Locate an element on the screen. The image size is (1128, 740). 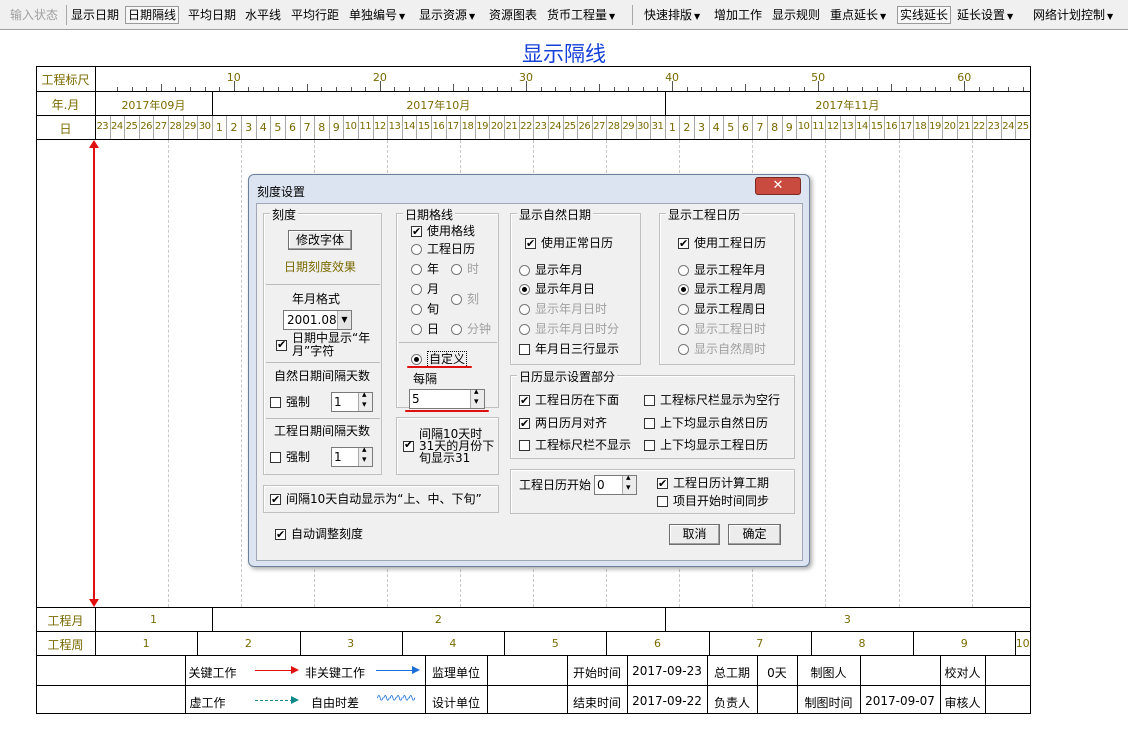
critical-line-sample is located at coordinates (274, 670).